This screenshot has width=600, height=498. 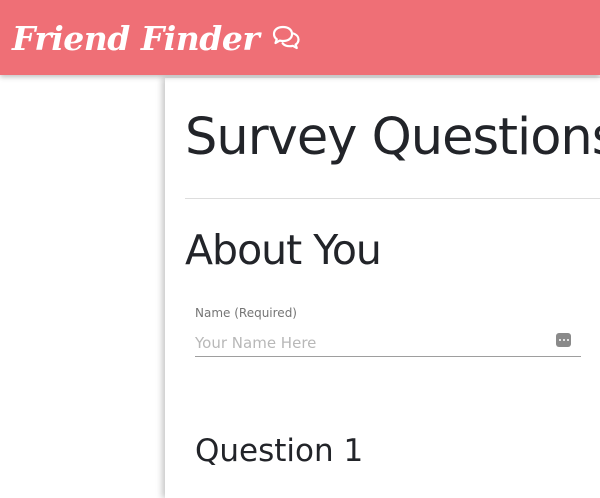 I want to click on brand-link: Friend Finder, so click(x=156, y=38).